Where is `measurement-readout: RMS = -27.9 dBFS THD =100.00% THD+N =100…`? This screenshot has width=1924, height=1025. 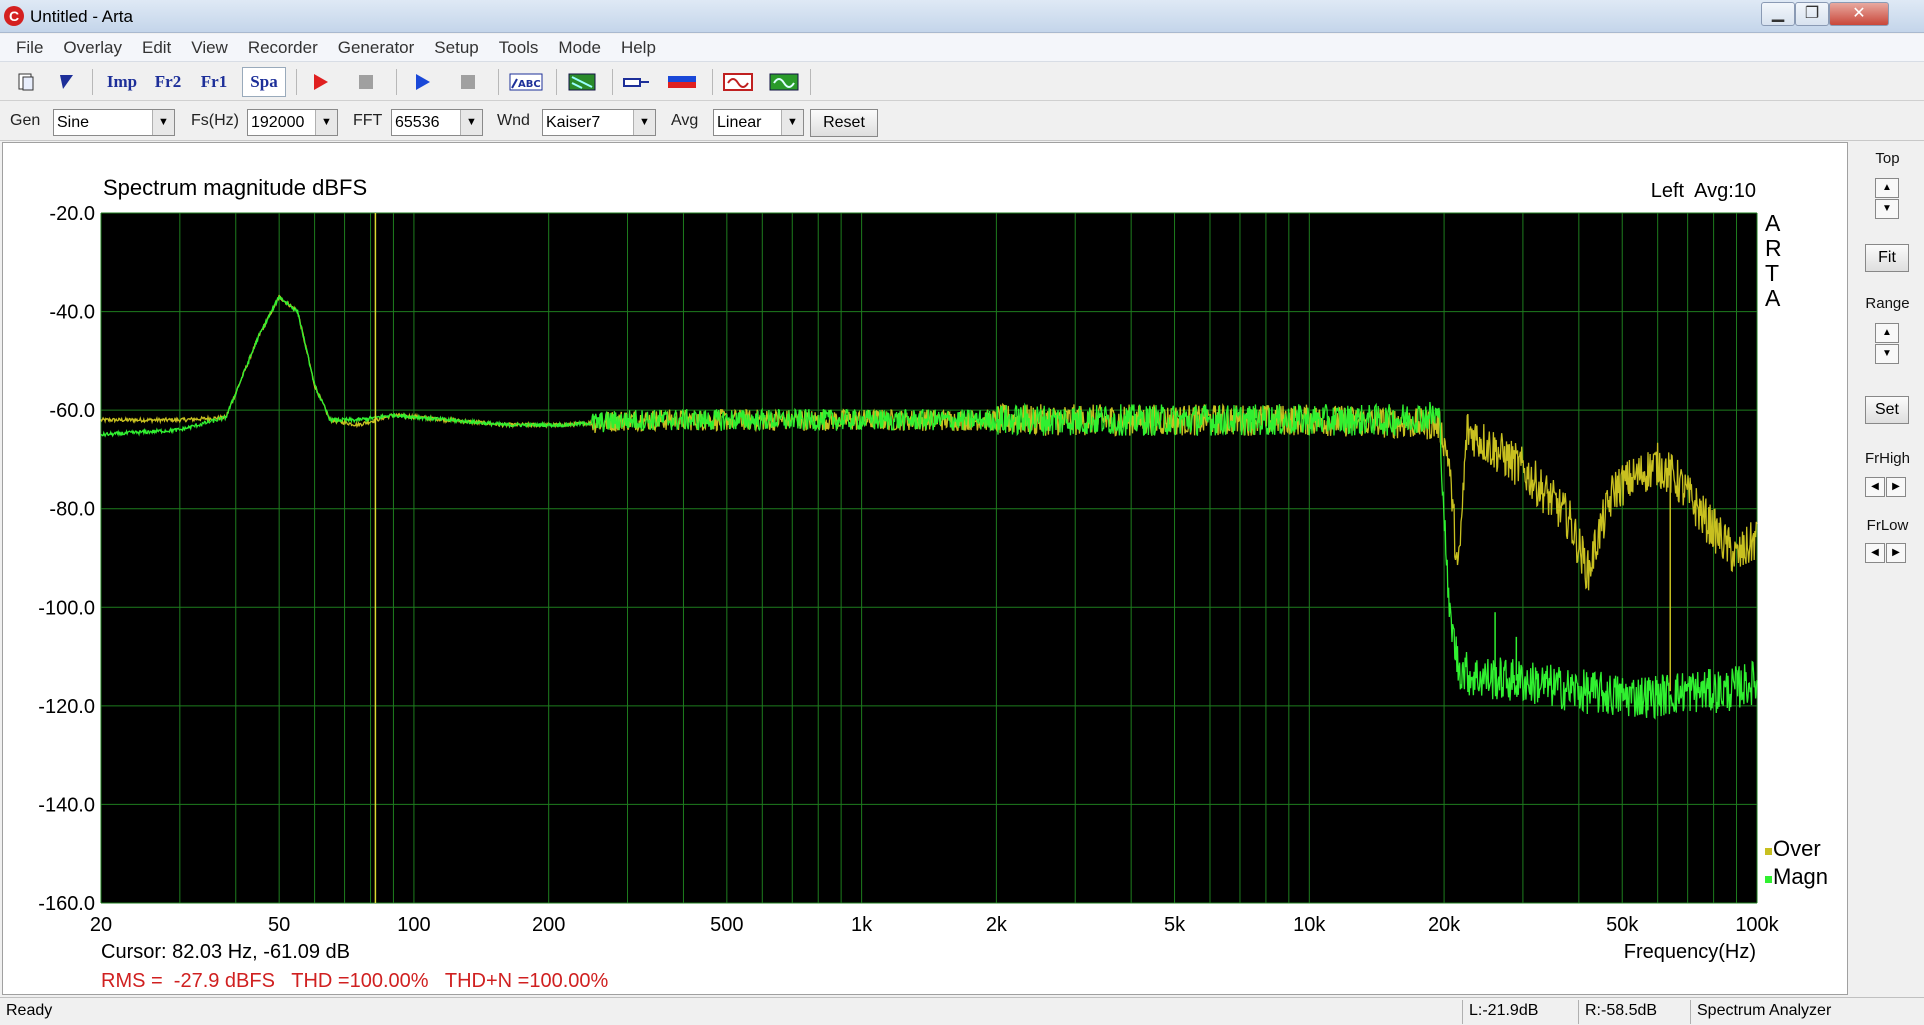
measurement-readout: RMS = -27.9 dBFS THD =100.00% THD+N =100… is located at coordinates (355, 981).